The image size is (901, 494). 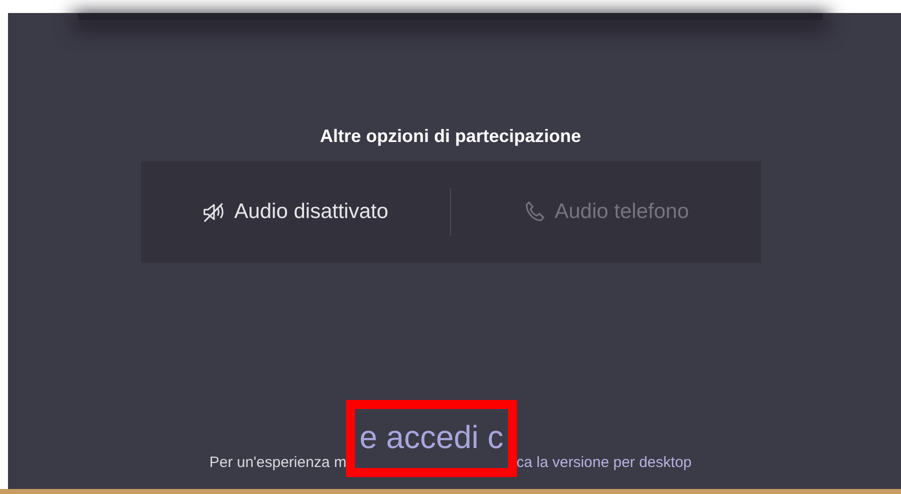 What do you see at coordinates (277, 462) in the screenshot?
I see `footer-text: Per un'esperienza m` at bounding box center [277, 462].